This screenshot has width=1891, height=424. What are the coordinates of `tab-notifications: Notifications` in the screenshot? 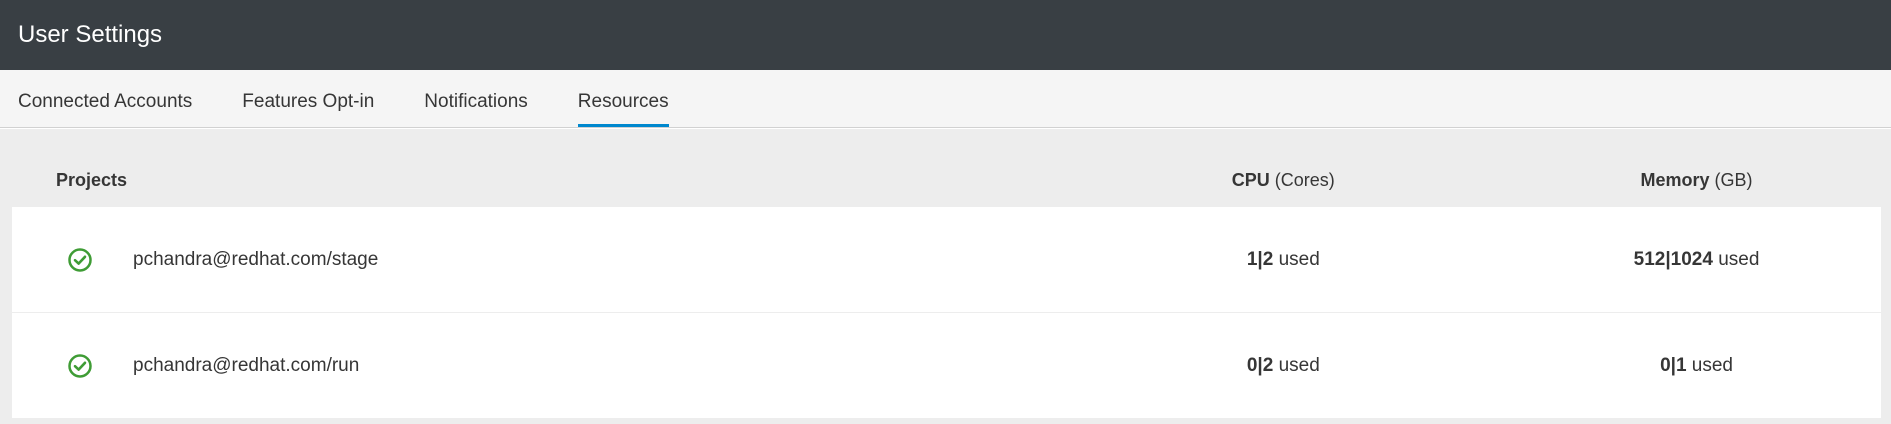 It's located at (476, 109).